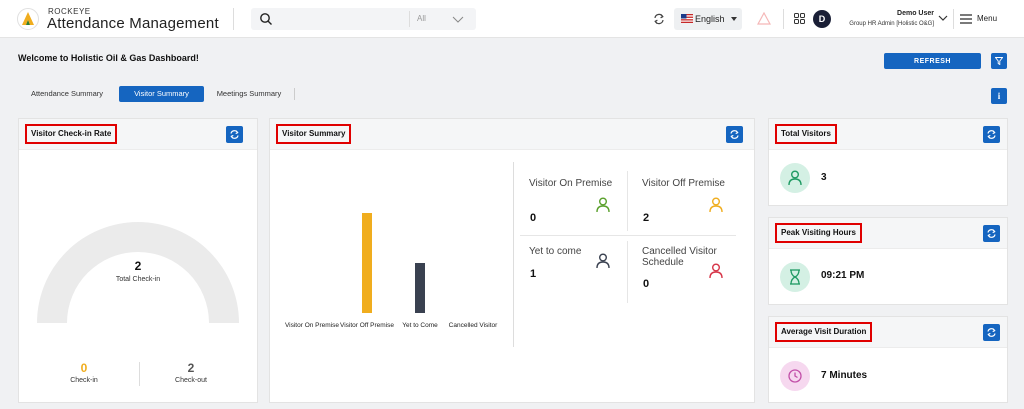  Describe the element at coordinates (133, 23) in the screenshot. I see `app-title: Attendance Management` at that location.